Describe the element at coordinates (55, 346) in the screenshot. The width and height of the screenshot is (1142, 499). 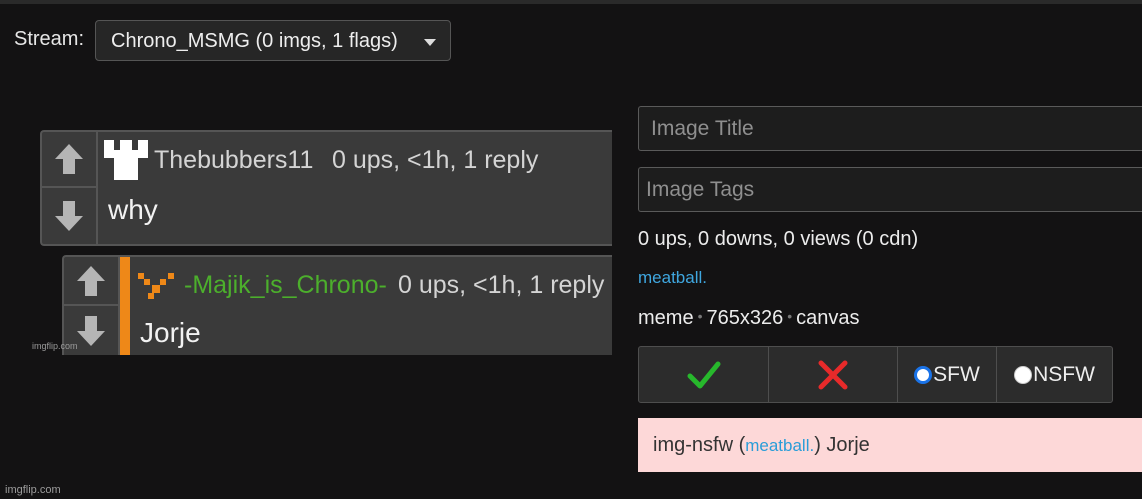
I see `meme-watermark: imgflip.com` at that location.